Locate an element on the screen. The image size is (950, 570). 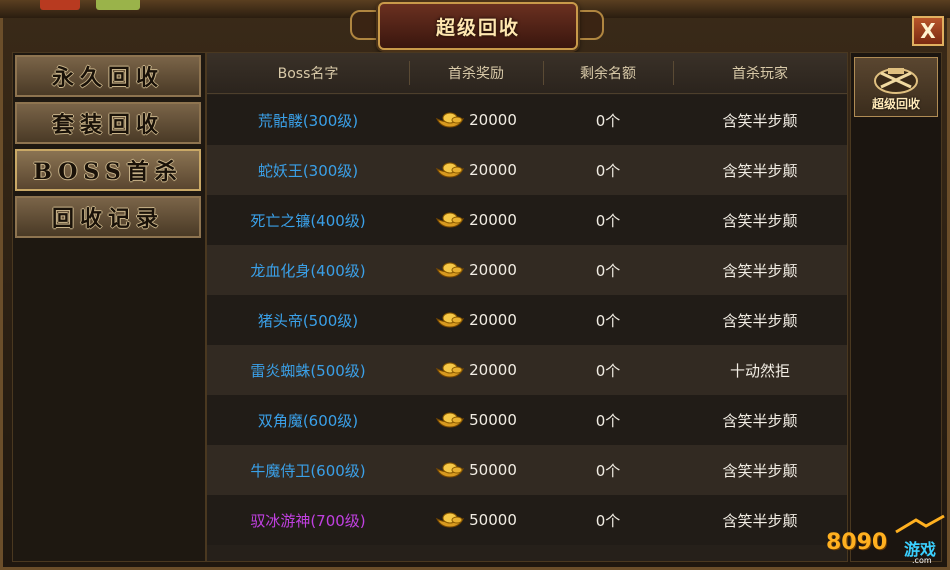
first-kill-player: 十动然拒 is located at coordinates (759, 370).